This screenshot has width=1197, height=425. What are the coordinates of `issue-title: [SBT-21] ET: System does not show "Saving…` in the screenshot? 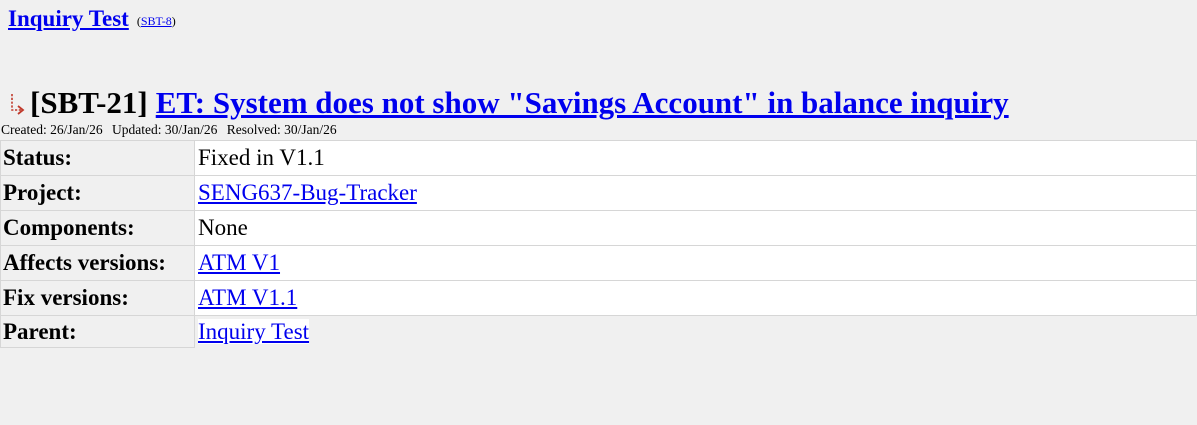 It's located at (519, 103).